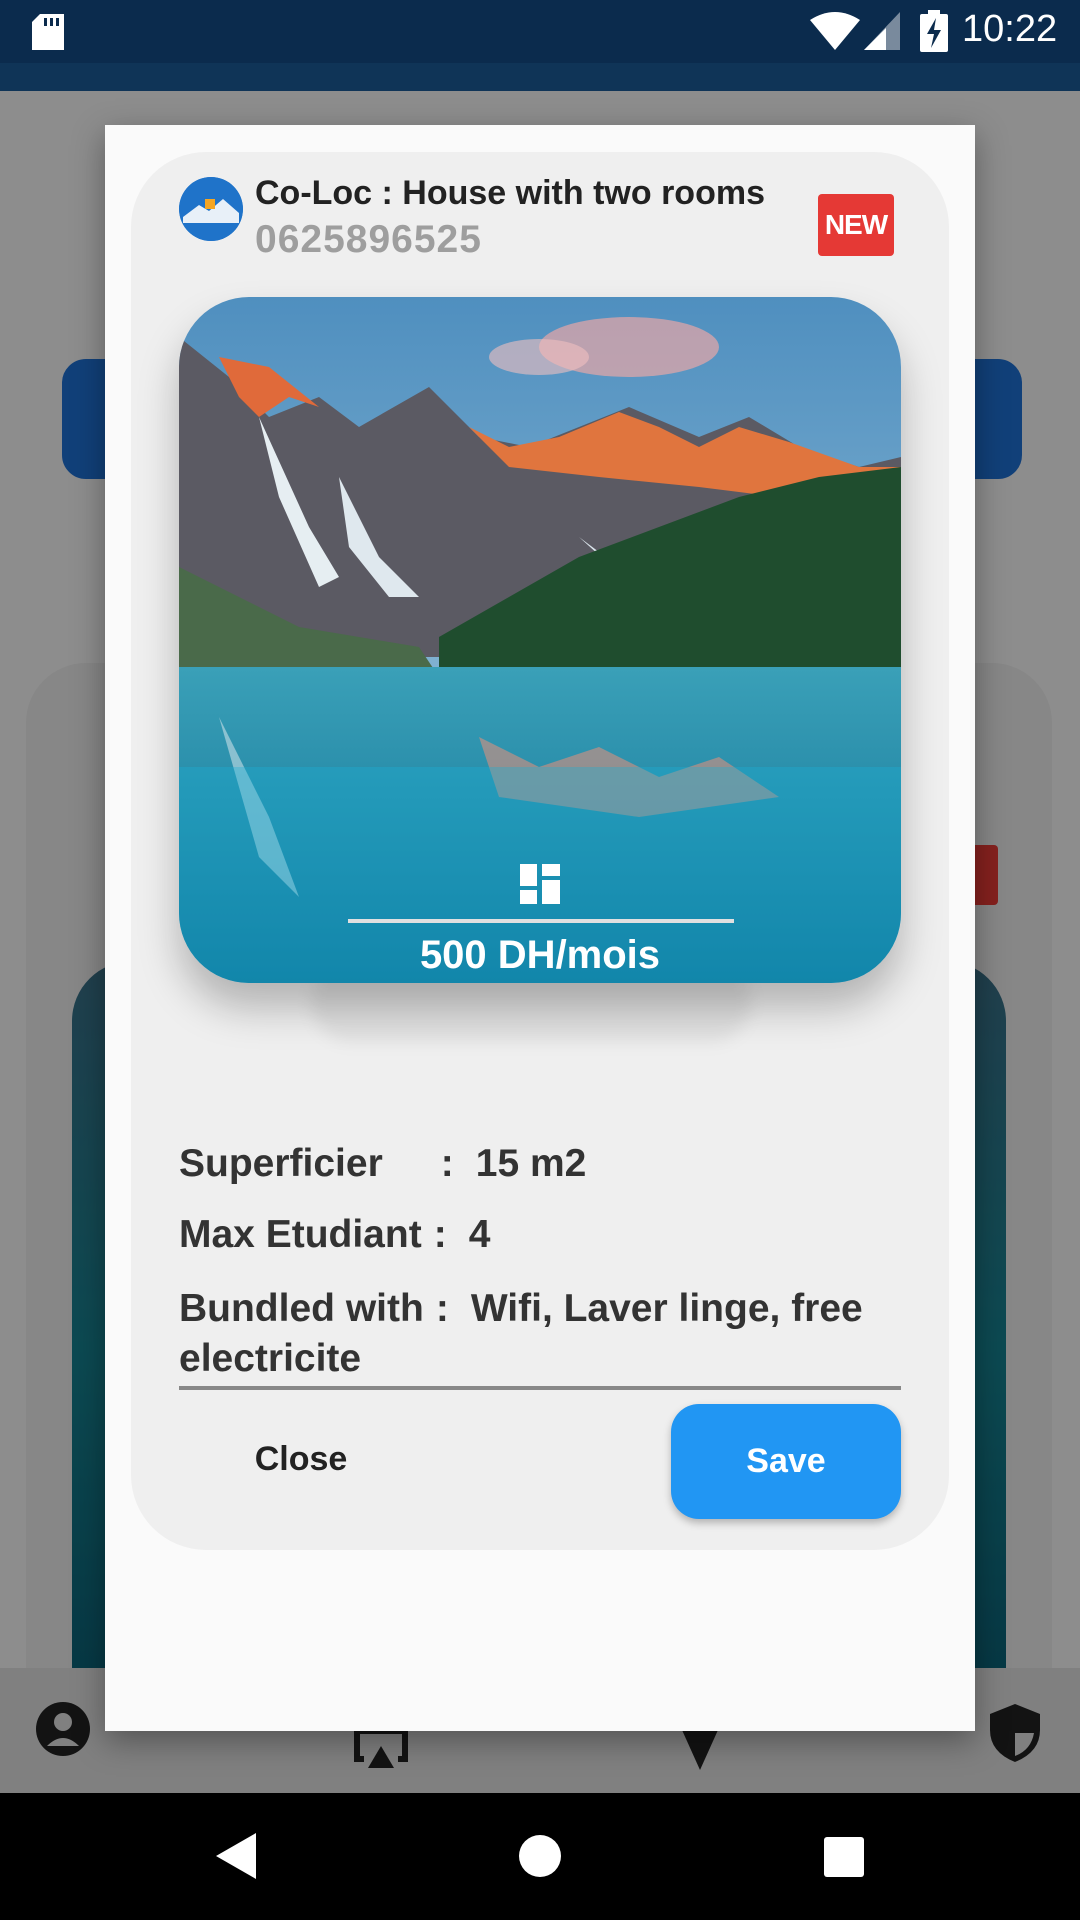  I want to click on listing-title: Co-Loc : House with two rooms, so click(510, 193).